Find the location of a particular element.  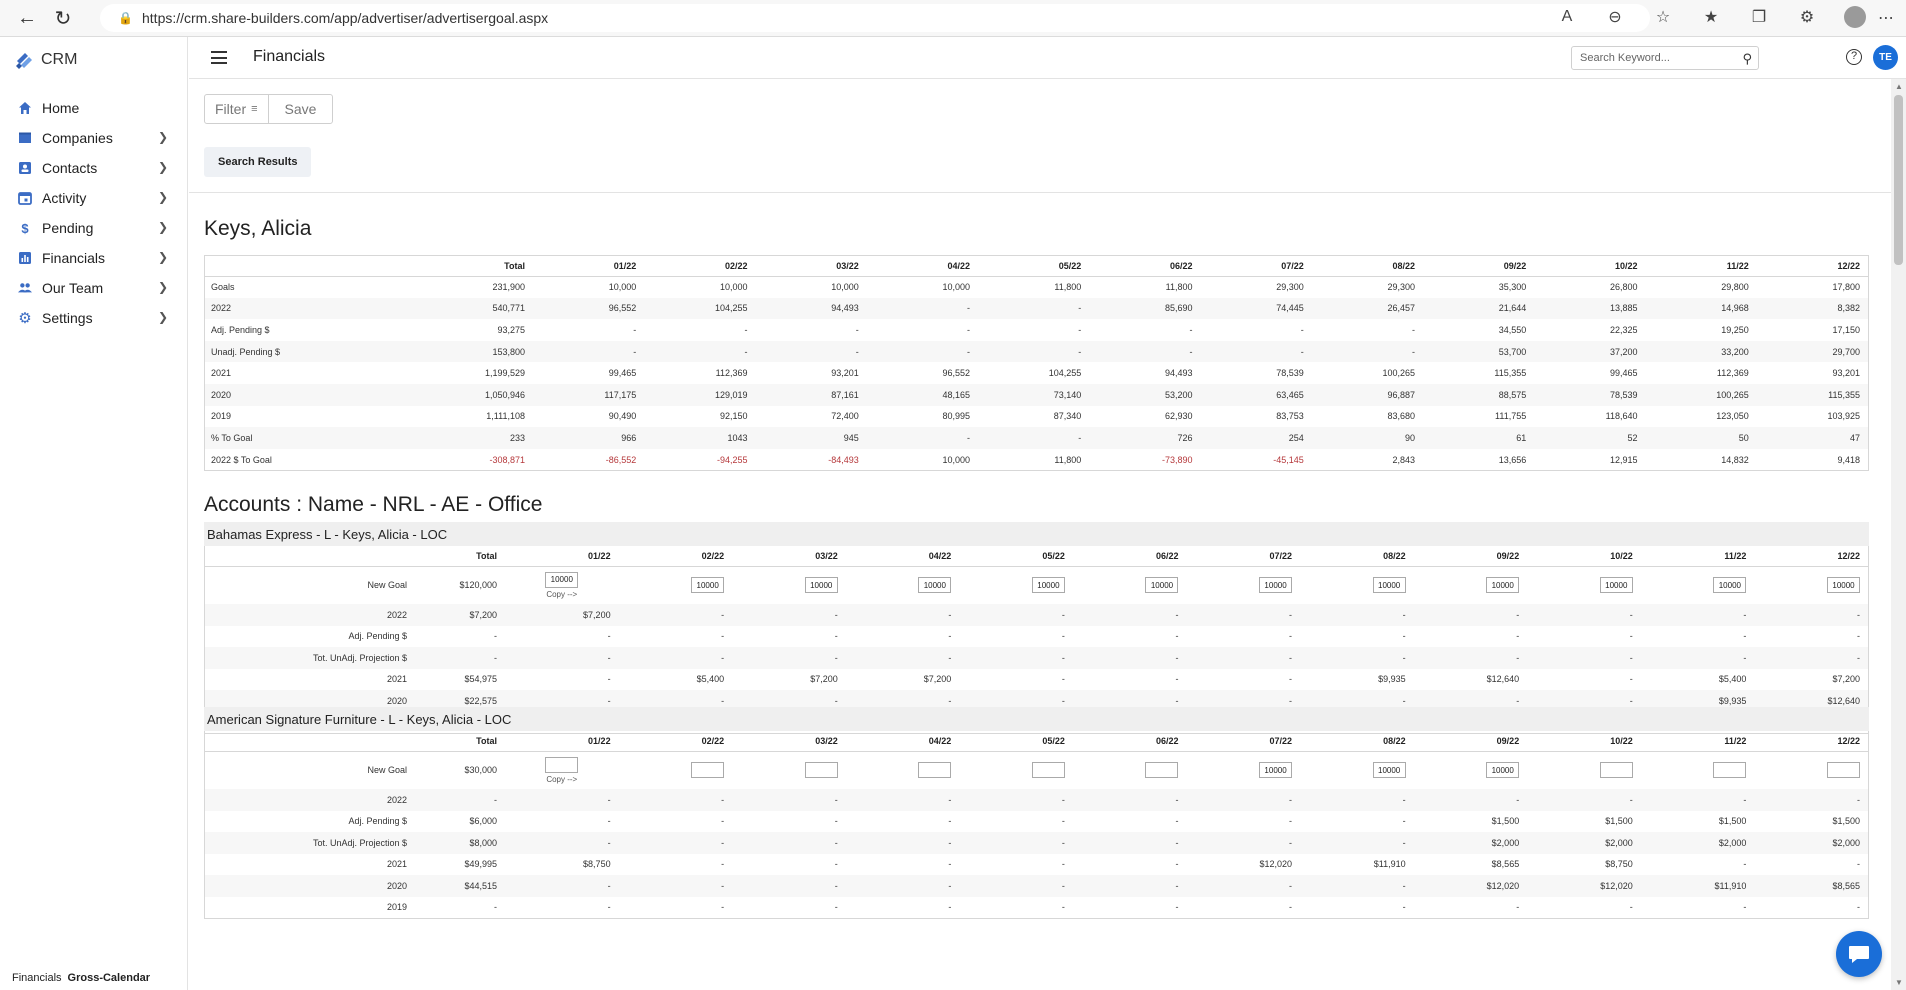

scroll-up-icon: ▲ is located at coordinates (1899, 86).